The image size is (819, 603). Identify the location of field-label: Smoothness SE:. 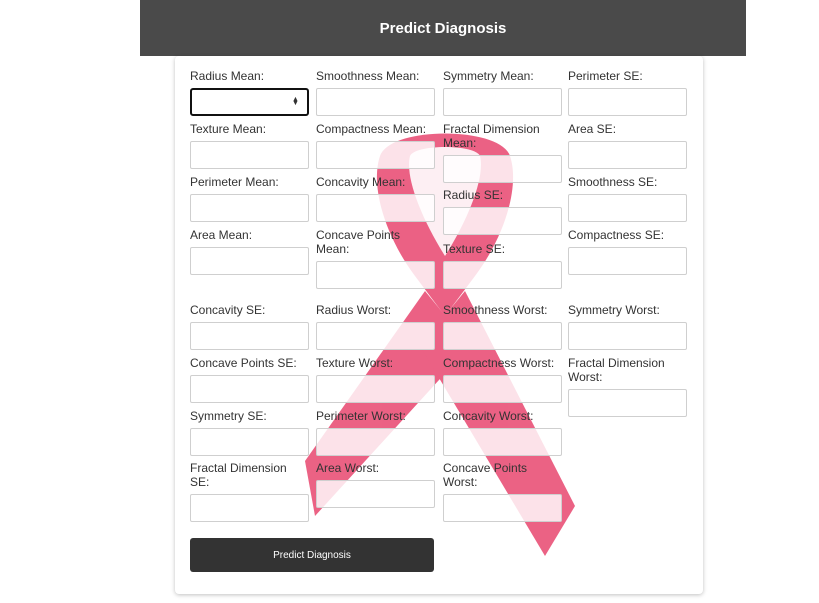
(613, 182).